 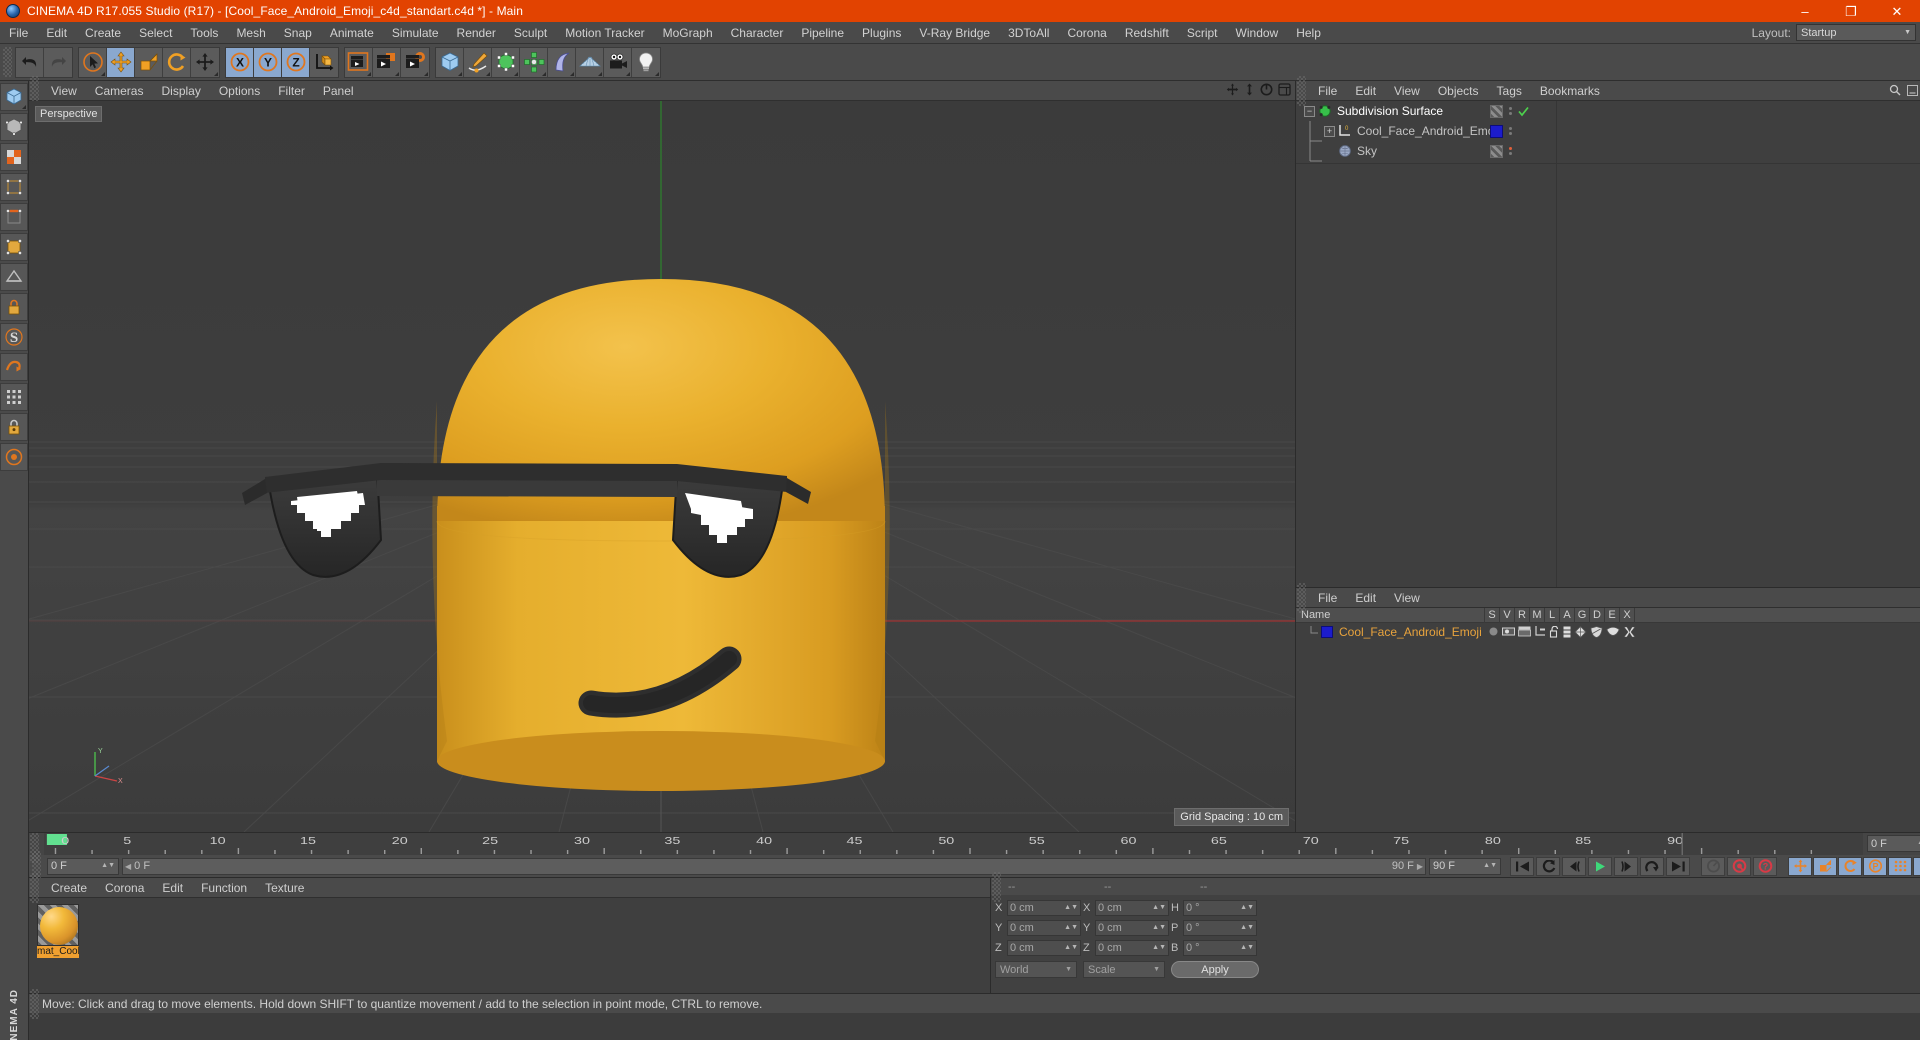 I want to click on menu-item-vray-bridge: V-Ray Bridge, so click(x=954, y=33).